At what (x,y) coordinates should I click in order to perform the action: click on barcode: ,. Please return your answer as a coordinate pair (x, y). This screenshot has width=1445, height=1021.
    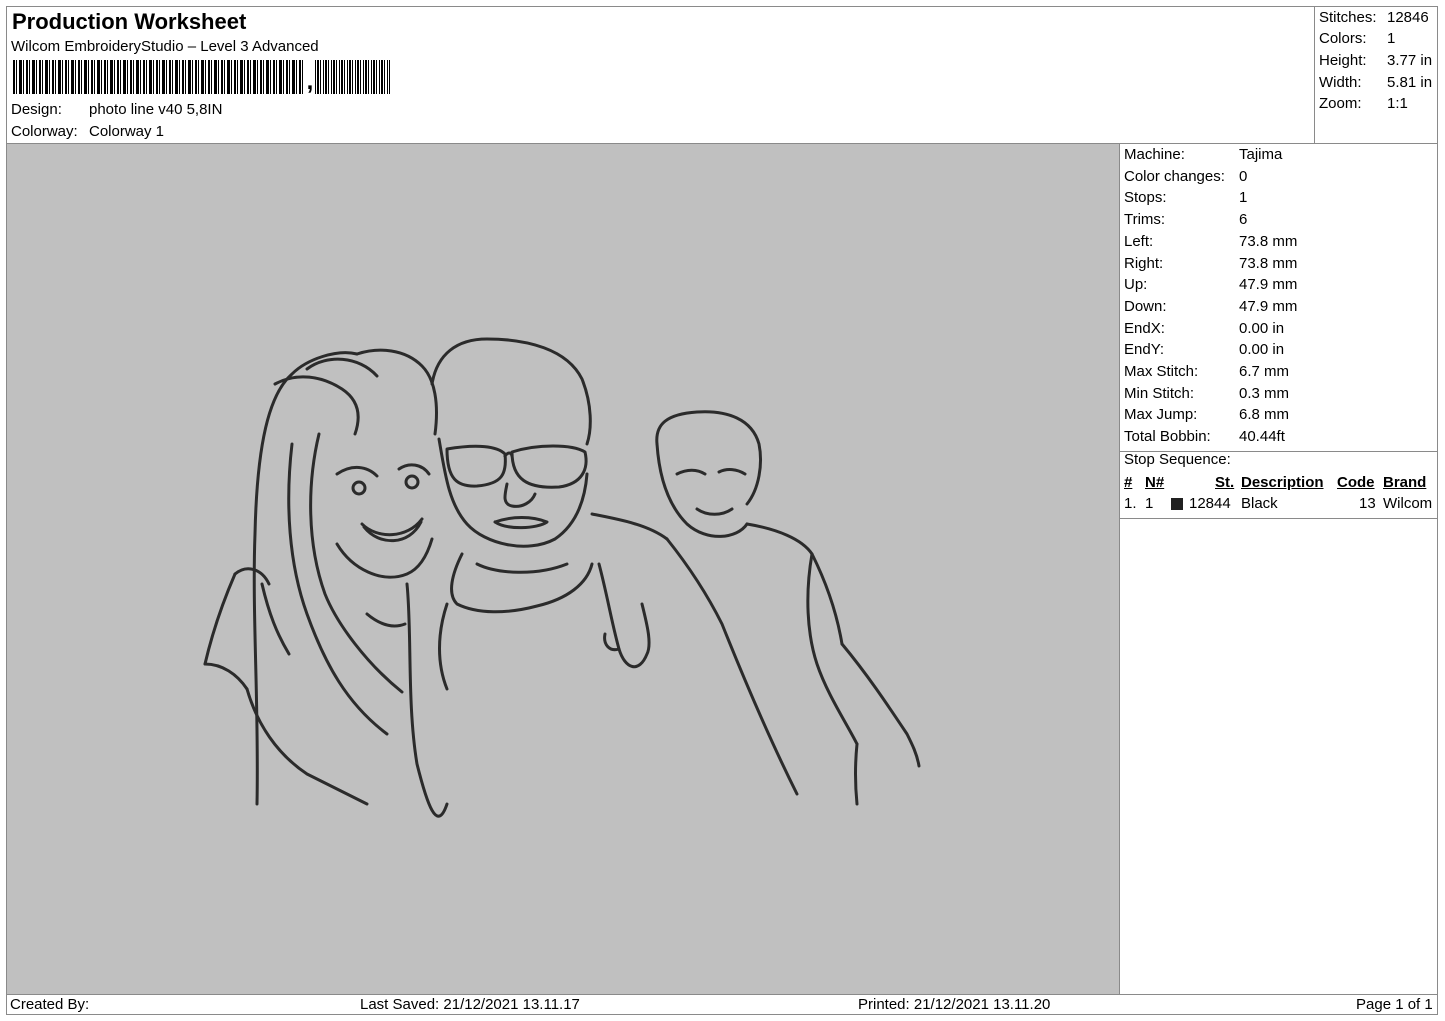
    Looking at the image, I should click on (201, 77).